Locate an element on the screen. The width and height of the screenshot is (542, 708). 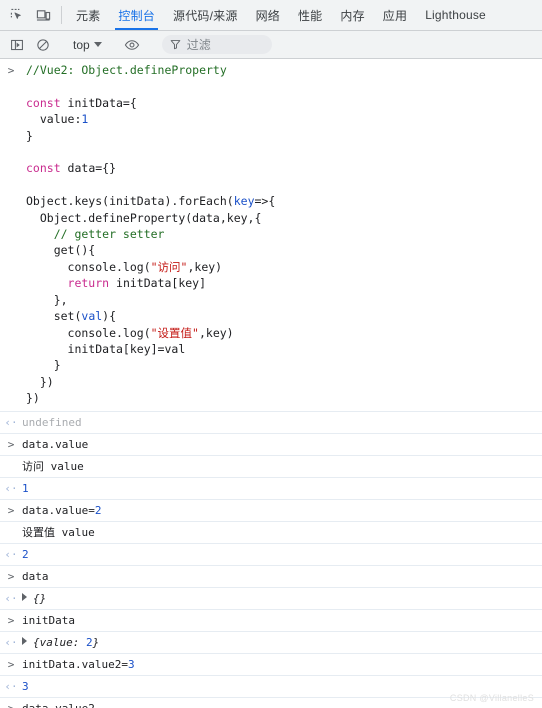
console-log-entry: 访问 value is located at coordinates (271, 467).